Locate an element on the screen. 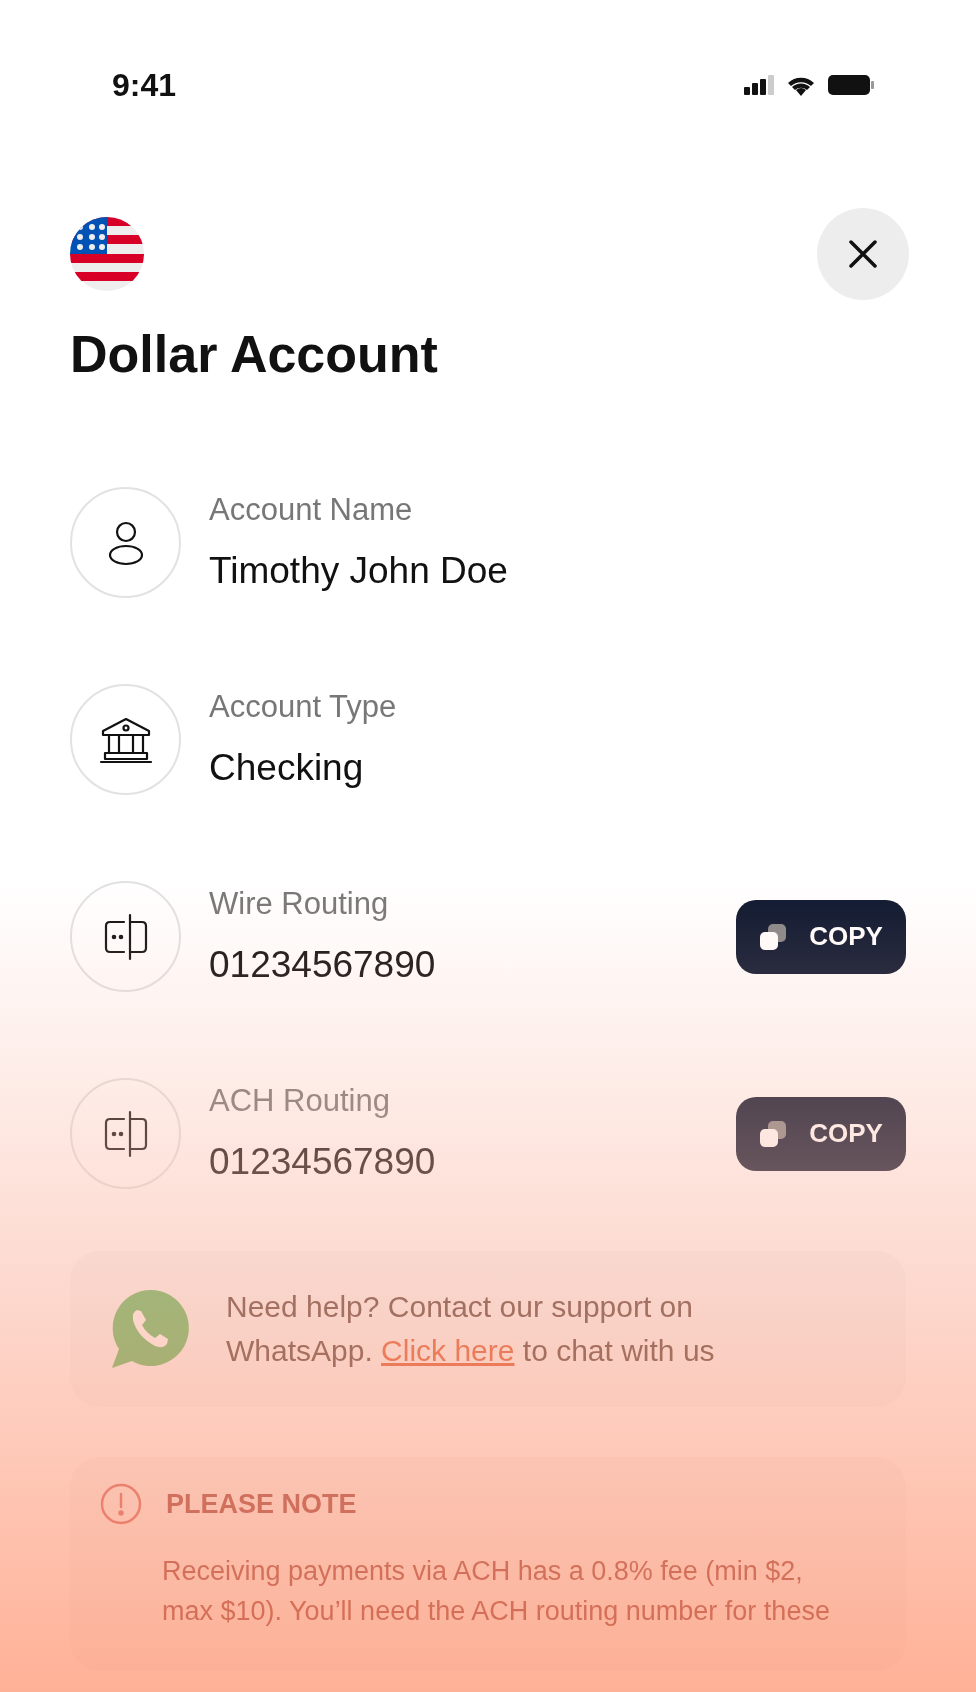  field-label: Account Type is located at coordinates (303, 707).